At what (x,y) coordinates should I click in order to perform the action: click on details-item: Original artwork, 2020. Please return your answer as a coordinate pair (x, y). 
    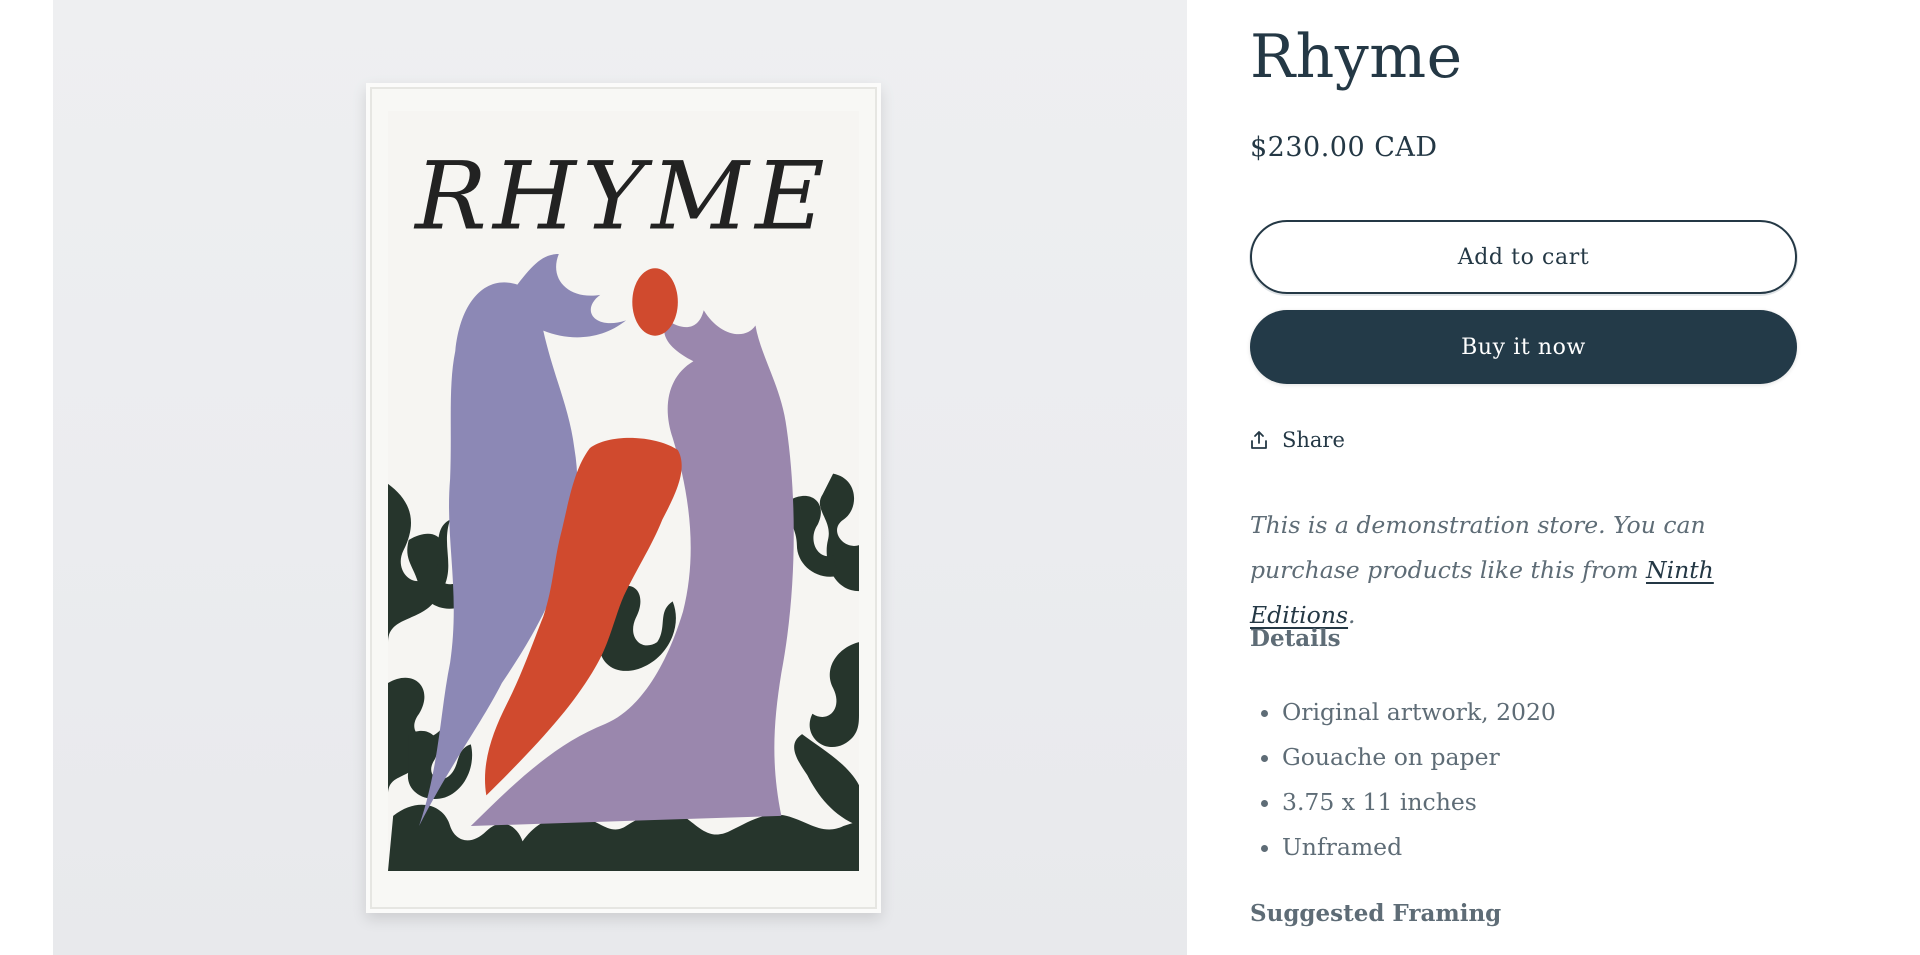
    Looking at the image, I should click on (1403, 712).